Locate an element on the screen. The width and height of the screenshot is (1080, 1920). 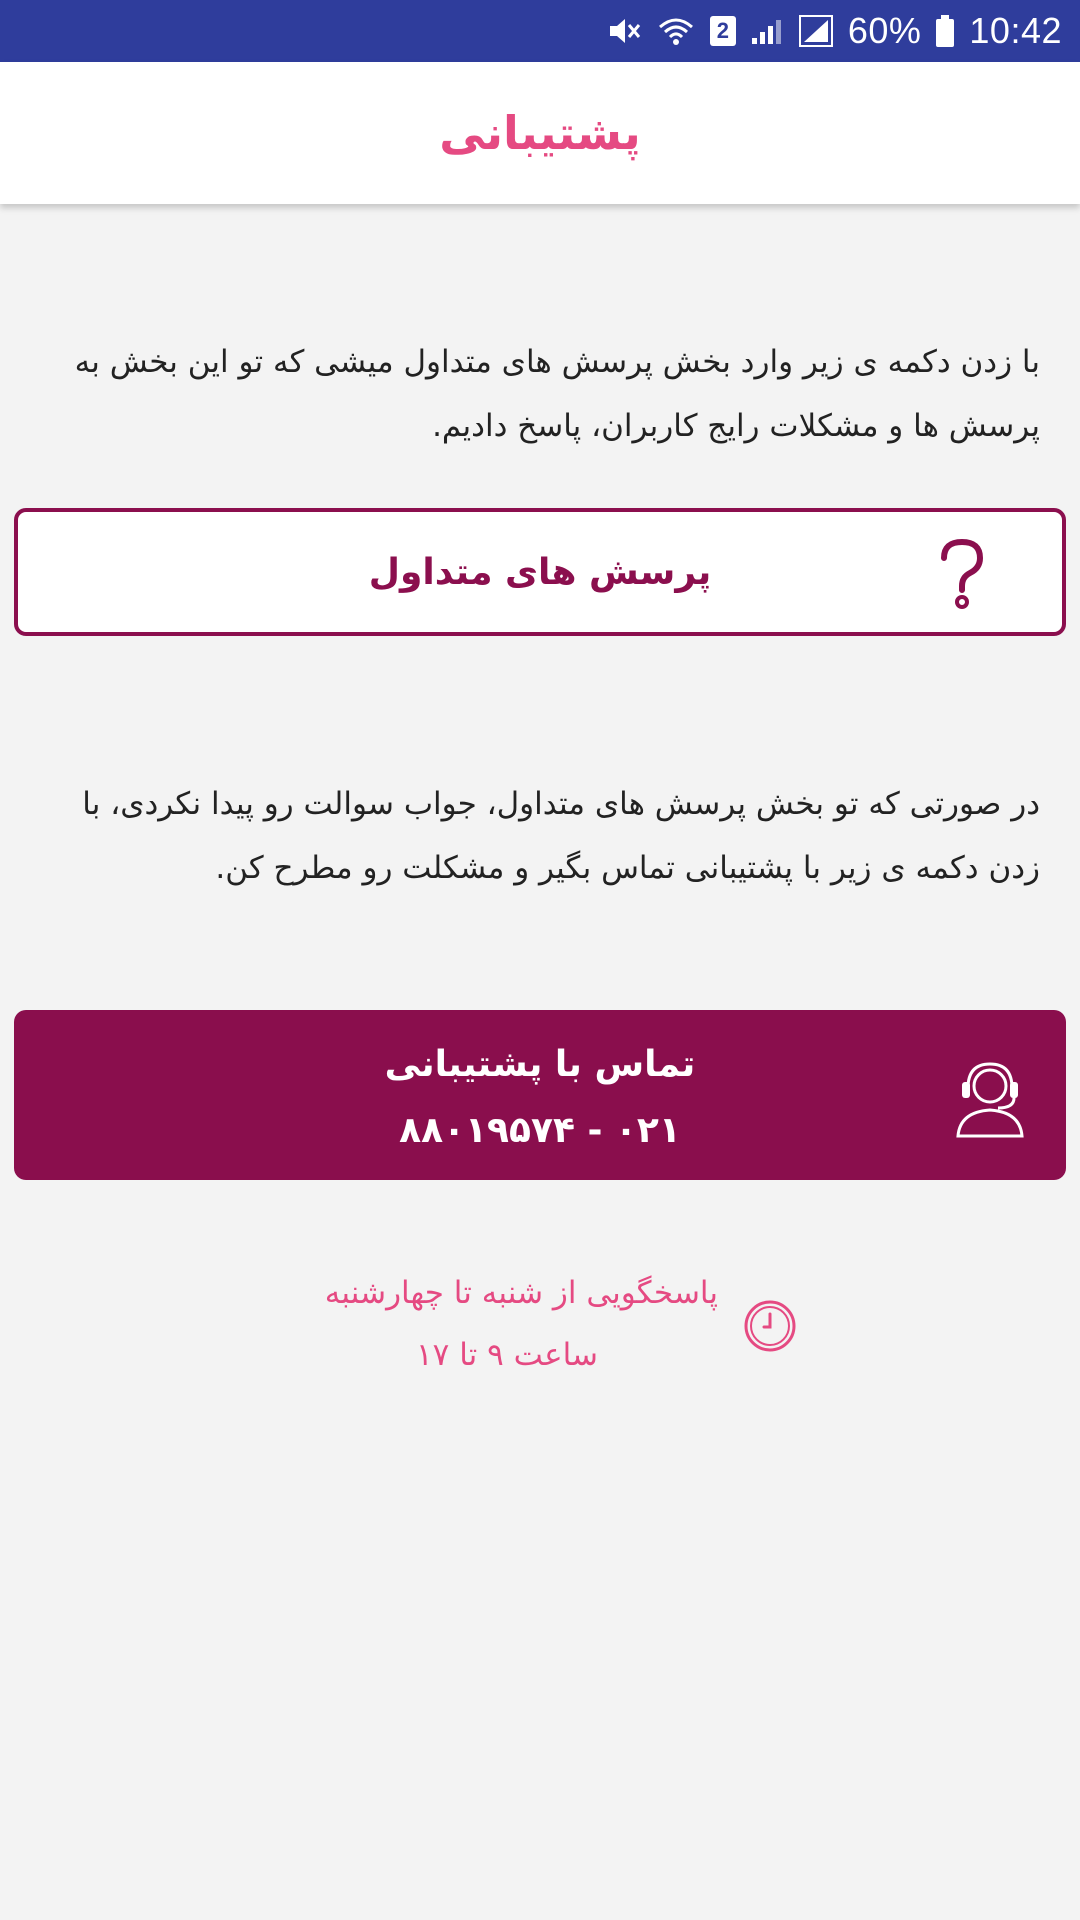
battery-icon is located at coordinates (945, 31).